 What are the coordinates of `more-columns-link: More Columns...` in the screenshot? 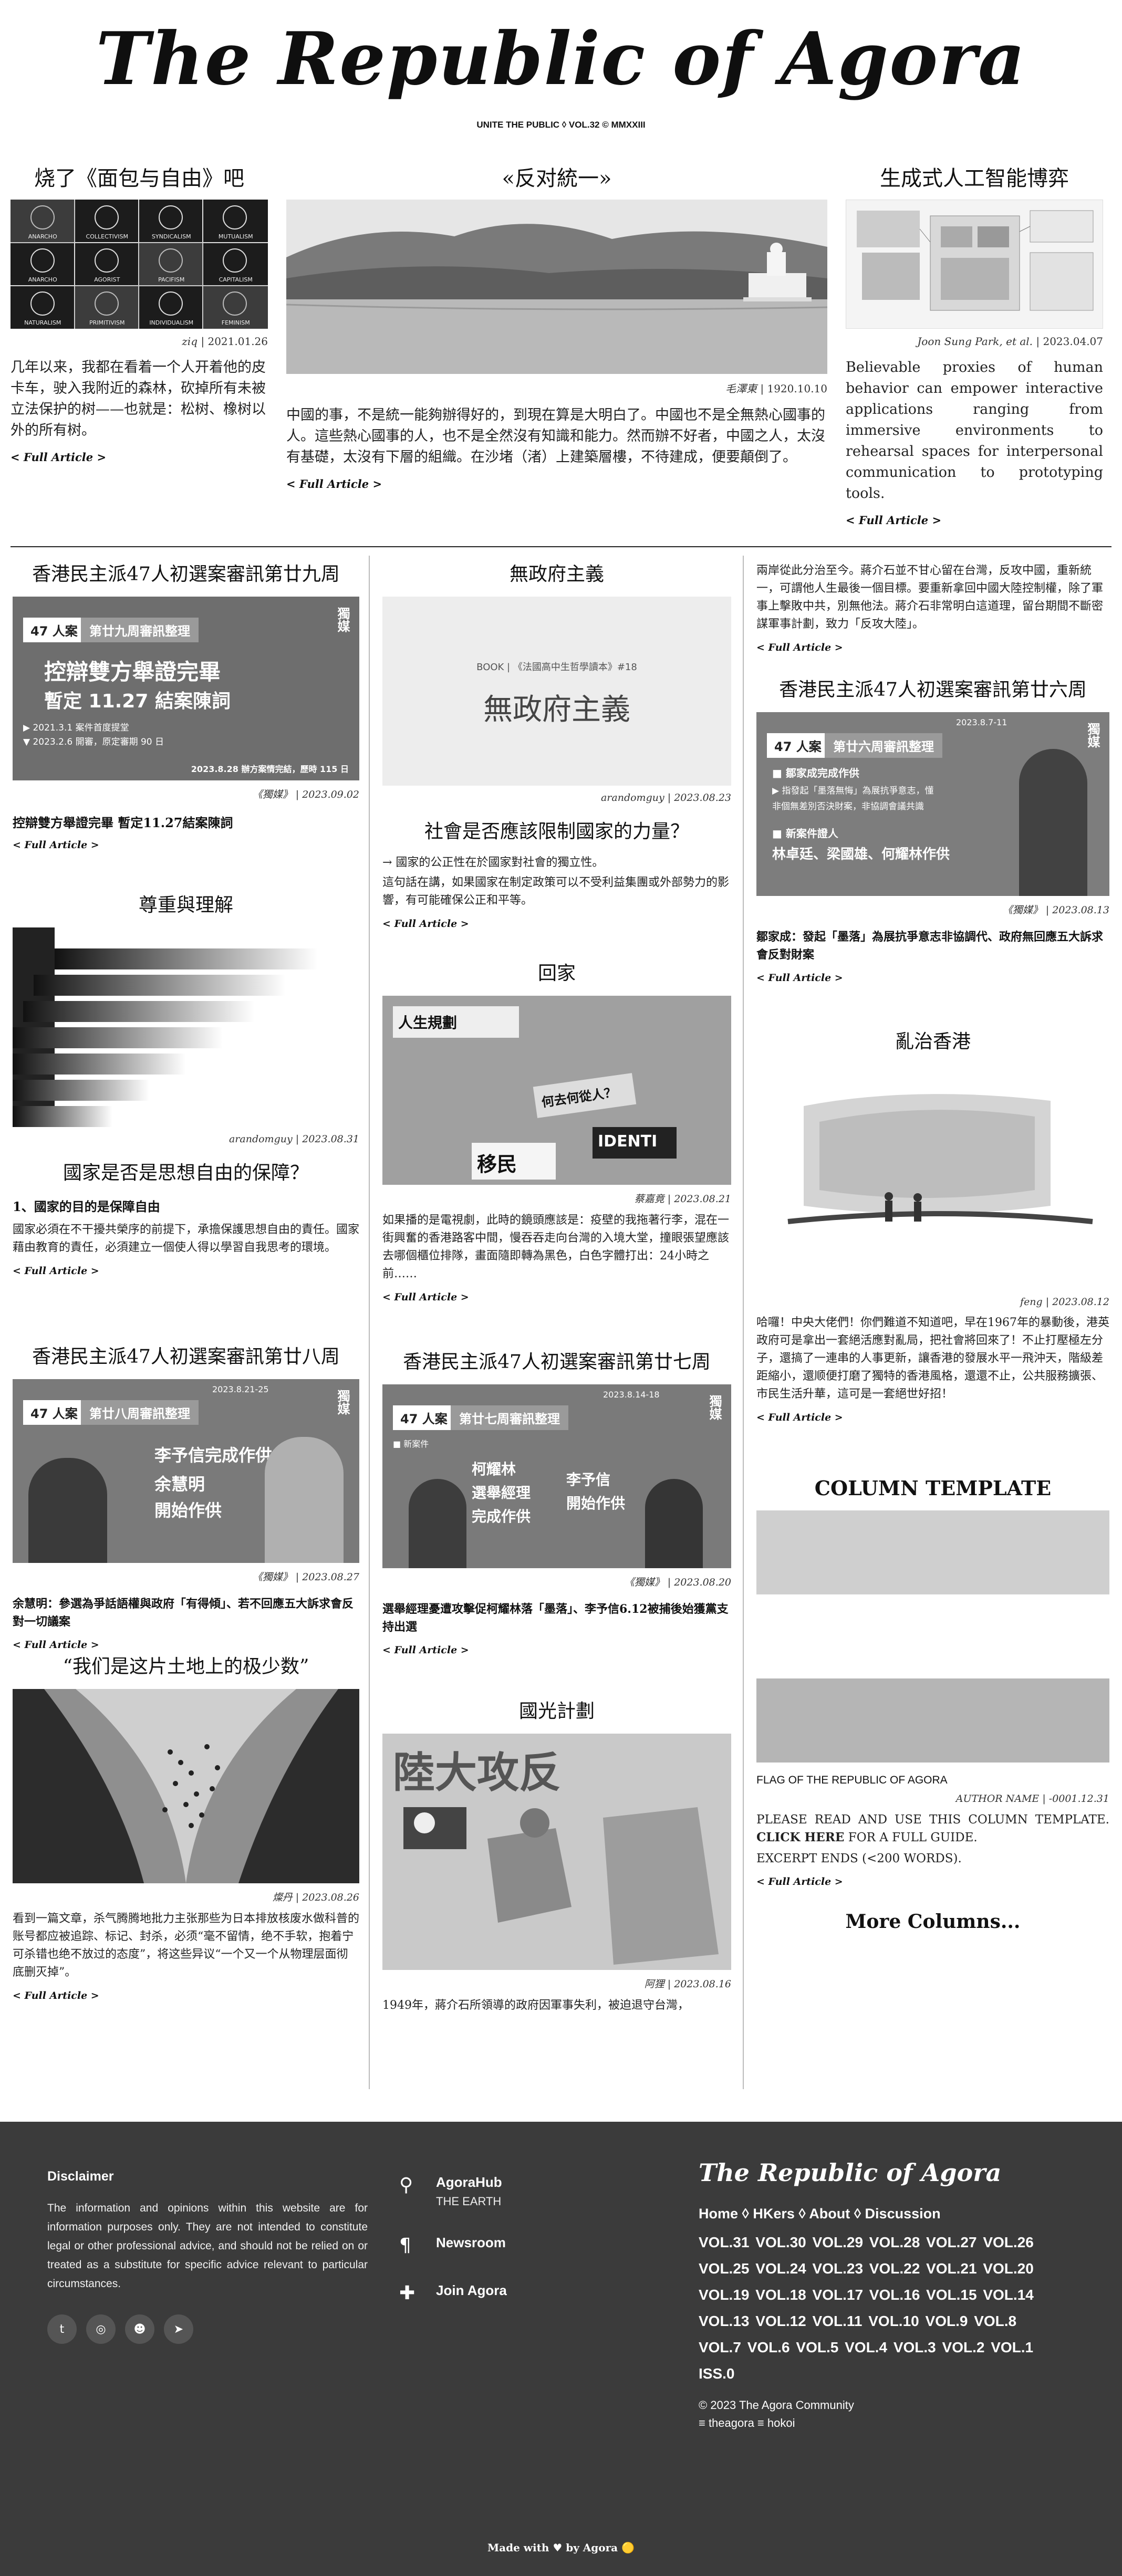 It's located at (932, 1922).